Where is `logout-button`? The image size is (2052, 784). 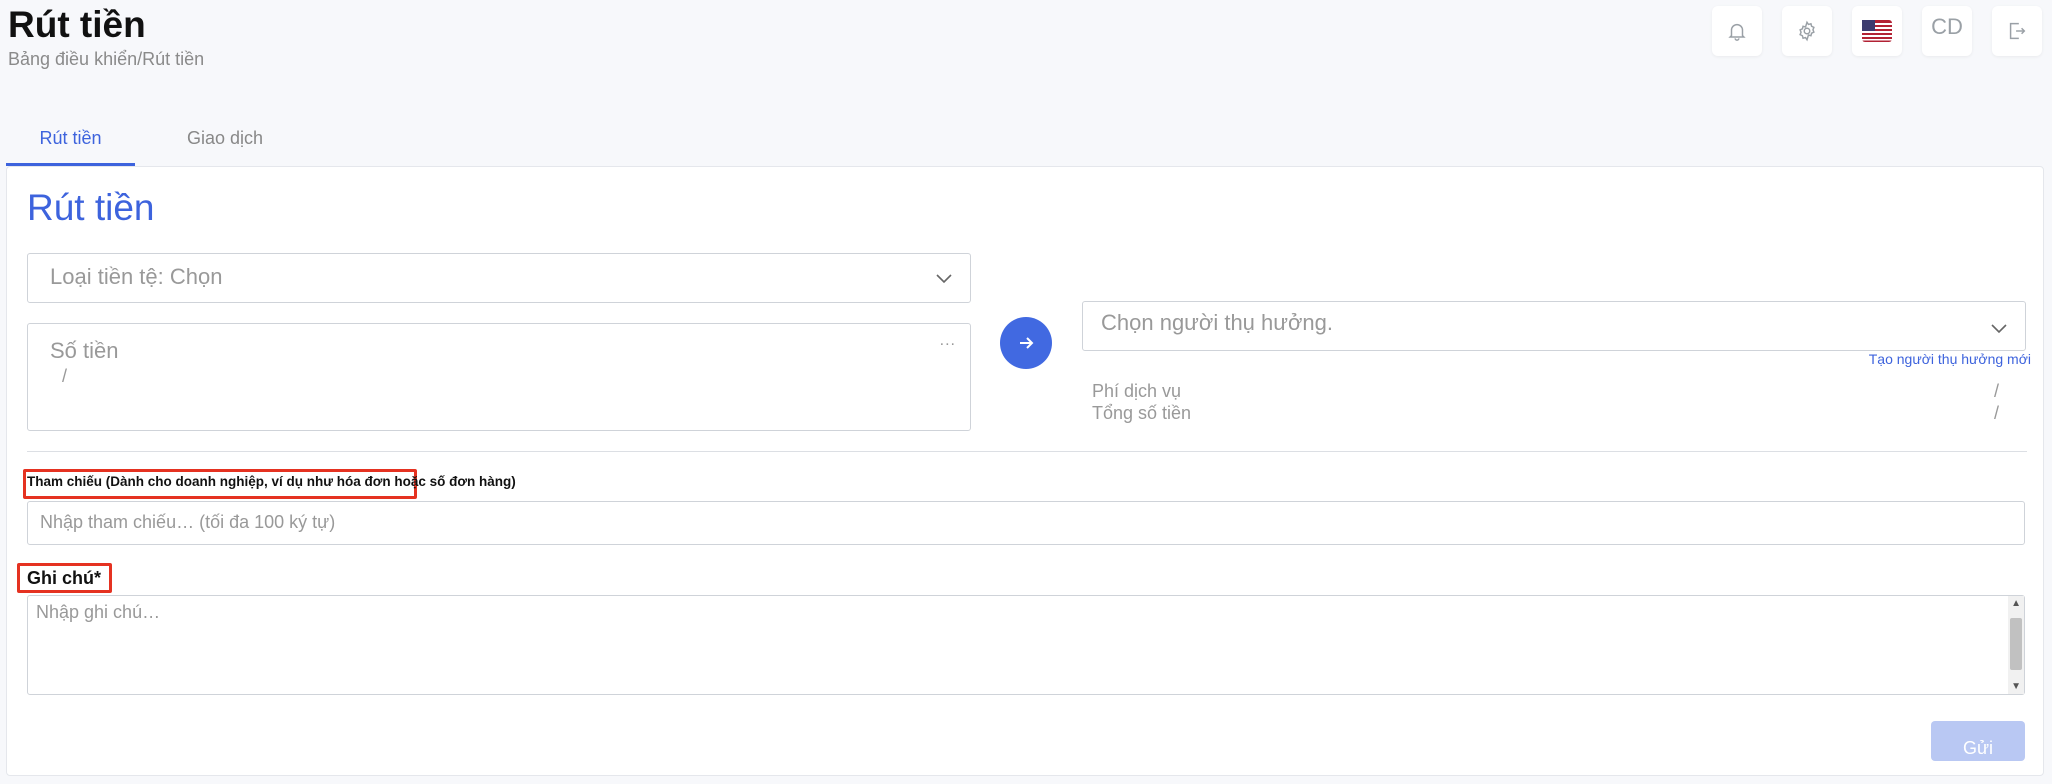 logout-button is located at coordinates (2017, 31).